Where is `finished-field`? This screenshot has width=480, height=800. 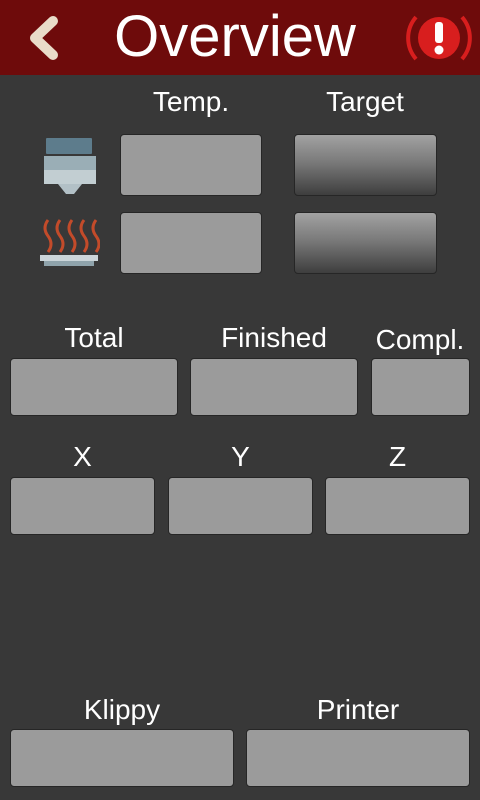 finished-field is located at coordinates (274, 387).